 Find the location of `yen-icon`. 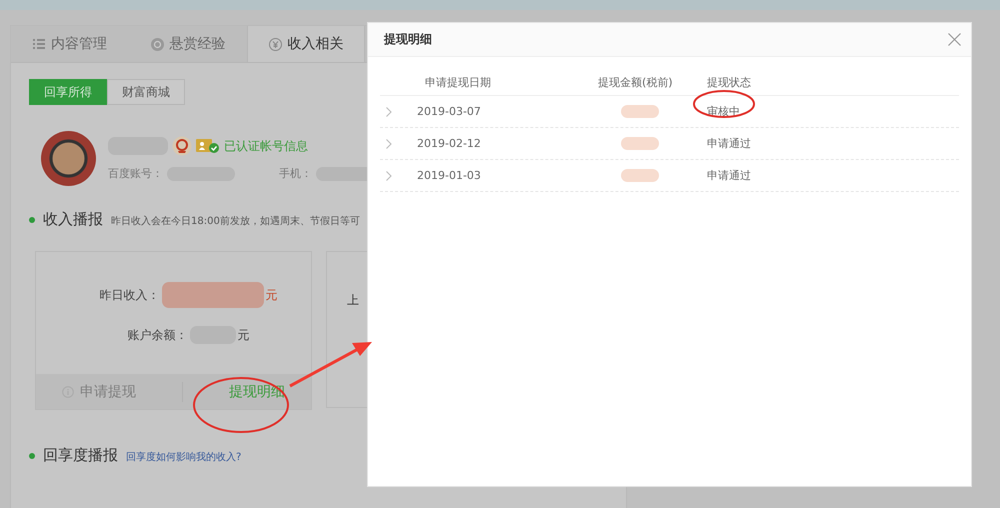

yen-icon is located at coordinates (275, 44).